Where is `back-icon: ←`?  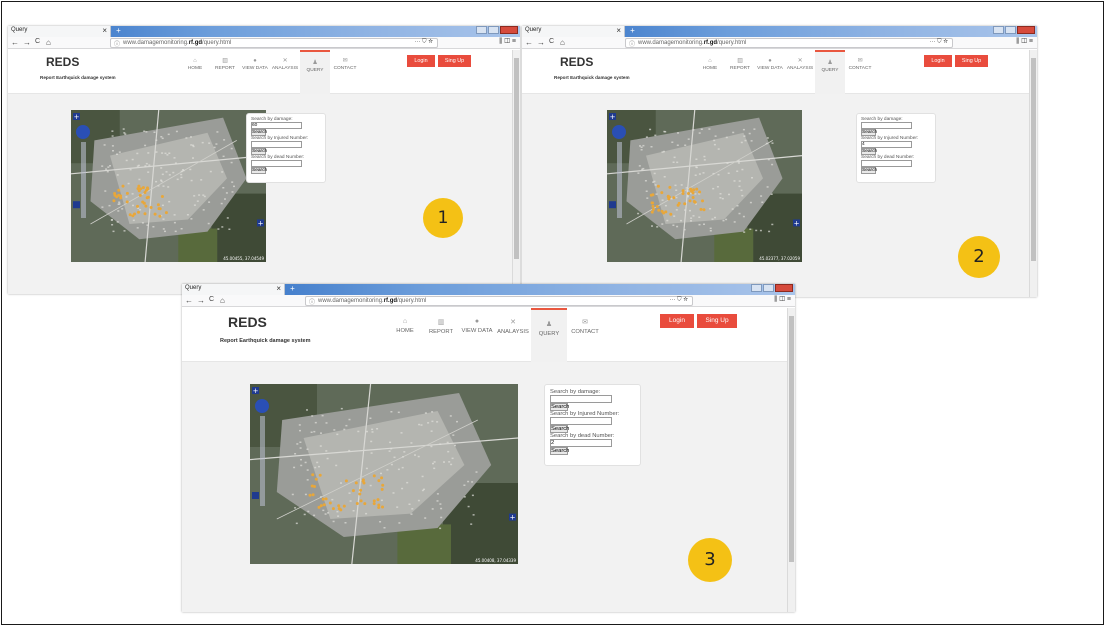
back-icon: ← is located at coordinates (529, 42).